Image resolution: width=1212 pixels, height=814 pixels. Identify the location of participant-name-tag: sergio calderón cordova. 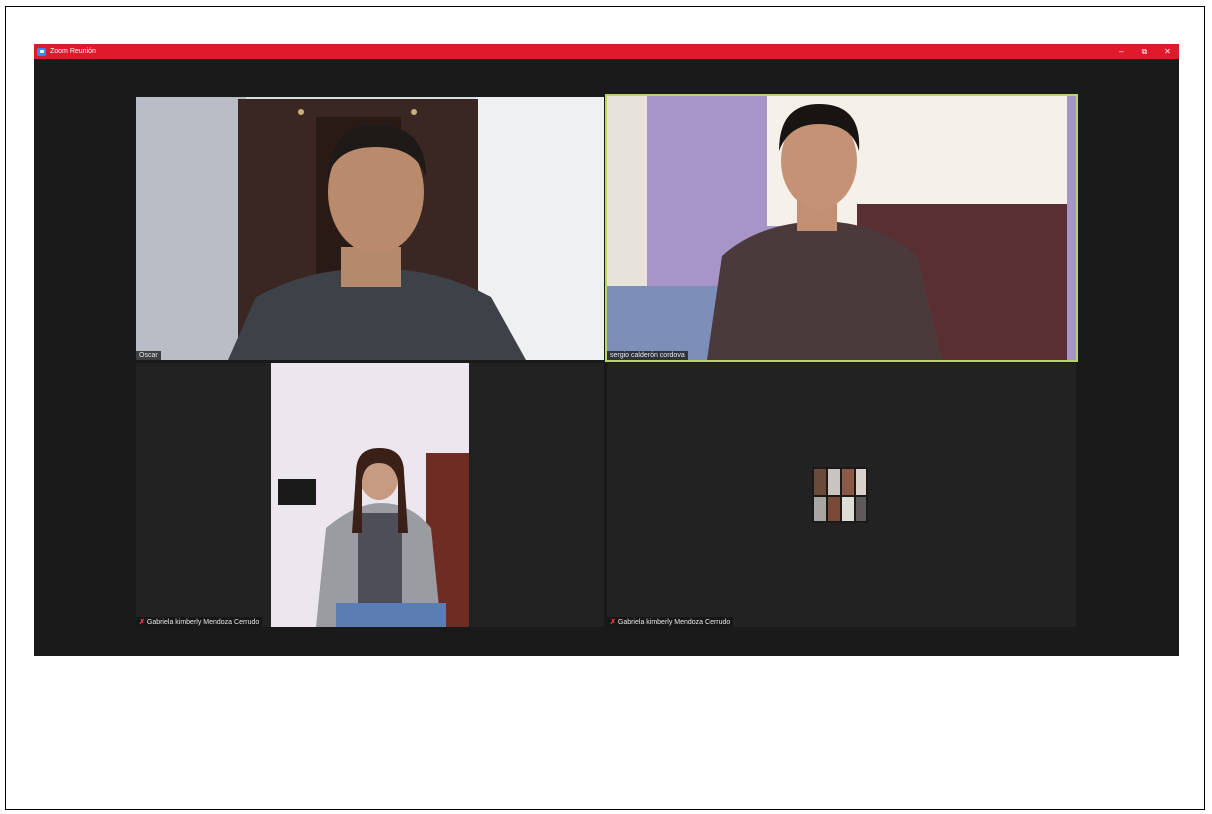
(647, 355).